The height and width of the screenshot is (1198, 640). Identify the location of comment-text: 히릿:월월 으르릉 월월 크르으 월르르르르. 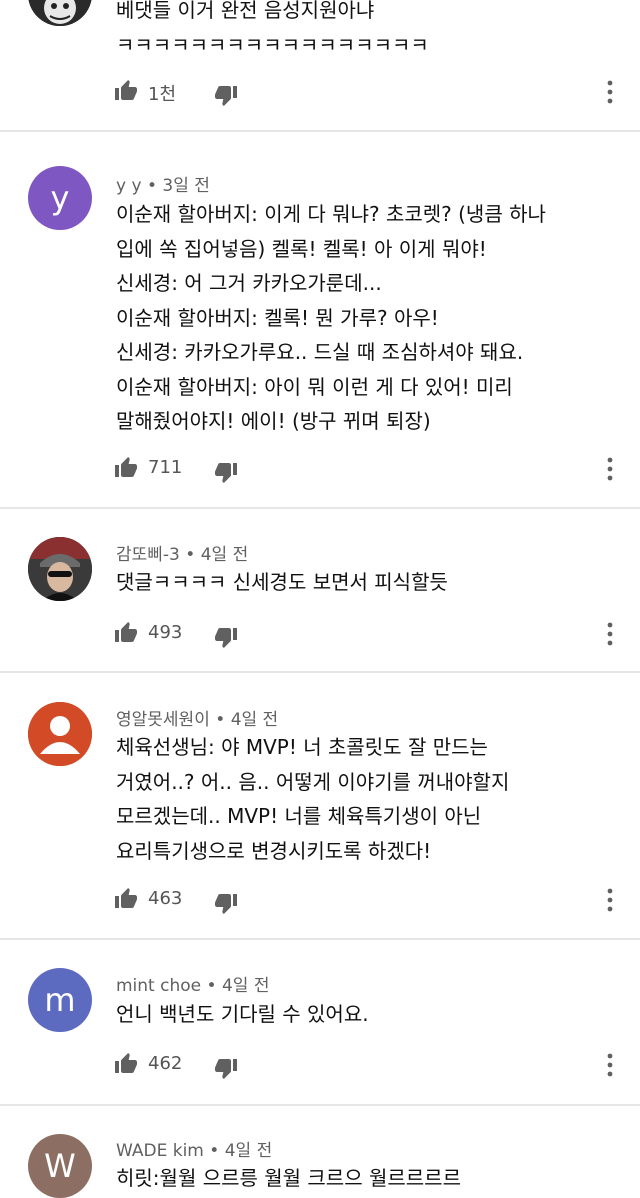
(366, 1178).